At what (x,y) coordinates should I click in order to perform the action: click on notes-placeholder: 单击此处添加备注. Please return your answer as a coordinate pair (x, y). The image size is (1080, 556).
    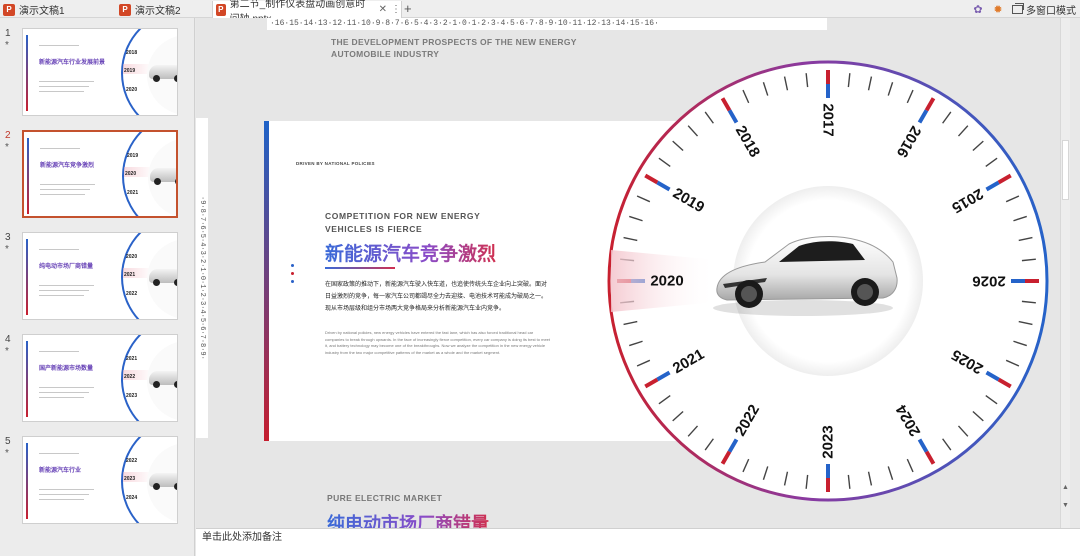
    Looking at the image, I should click on (242, 537).